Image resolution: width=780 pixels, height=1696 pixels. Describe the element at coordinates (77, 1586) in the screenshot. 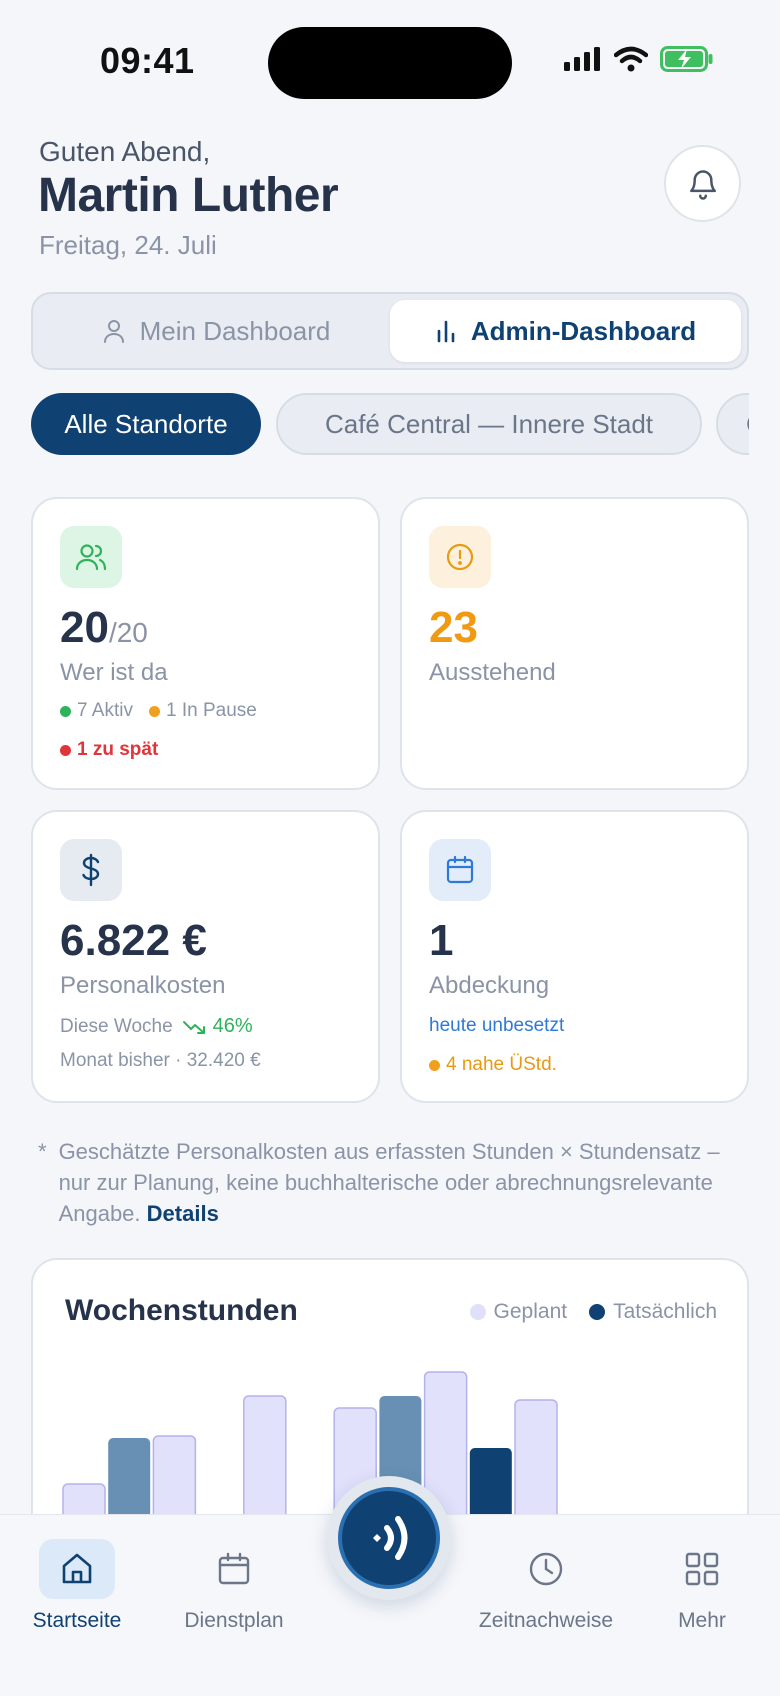

I see `tab-home: Startseite` at that location.